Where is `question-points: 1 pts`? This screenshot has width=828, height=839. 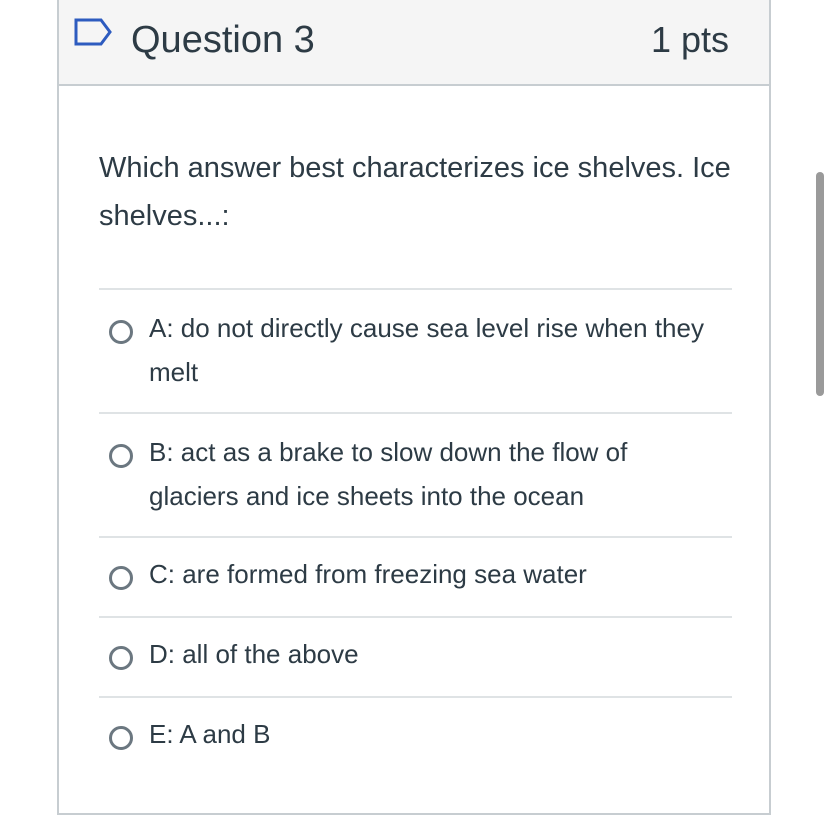 question-points: 1 pts is located at coordinates (689, 39).